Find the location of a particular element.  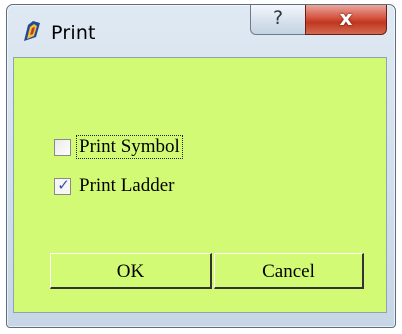

print-symbol-label: Print Symbol is located at coordinates (129, 147).